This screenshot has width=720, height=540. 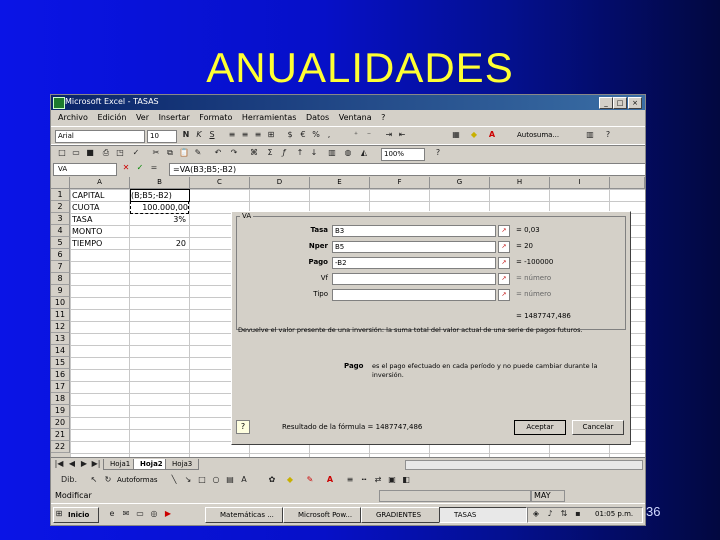 I want to click on row-header: 17, so click(x=60, y=387).